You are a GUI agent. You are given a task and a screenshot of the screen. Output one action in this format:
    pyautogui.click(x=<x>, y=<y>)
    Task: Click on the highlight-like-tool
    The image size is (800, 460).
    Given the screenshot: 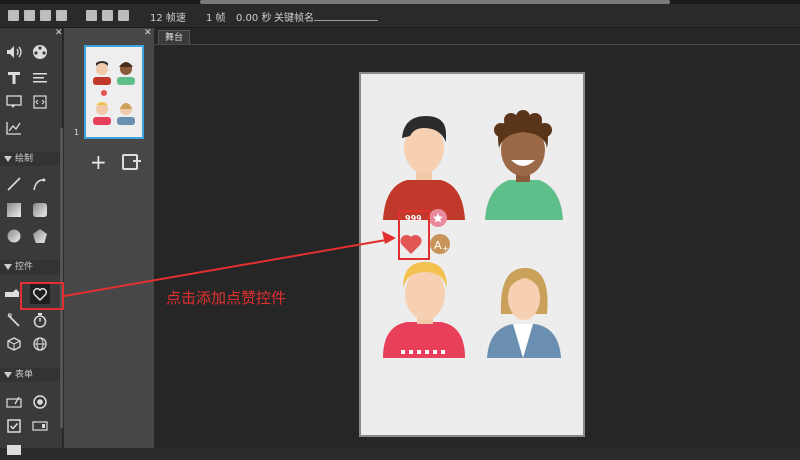 What is the action you would take?
    pyautogui.click(x=42, y=296)
    